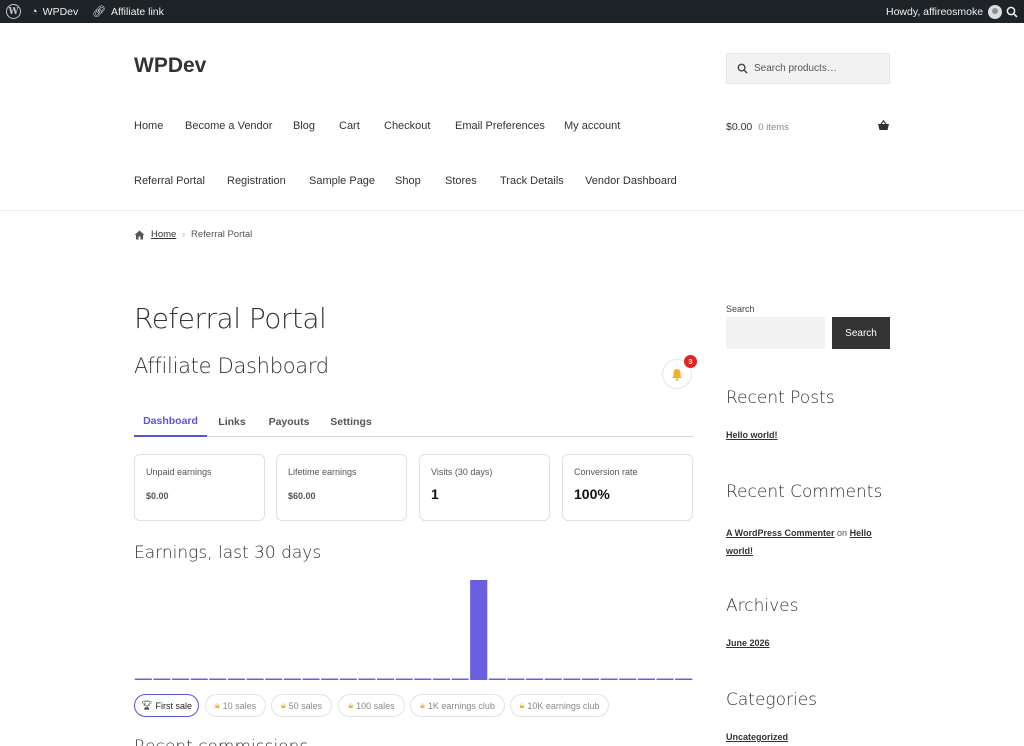  What do you see at coordinates (170, 422) in the screenshot?
I see `tab-dashboard: Dashboard` at bounding box center [170, 422].